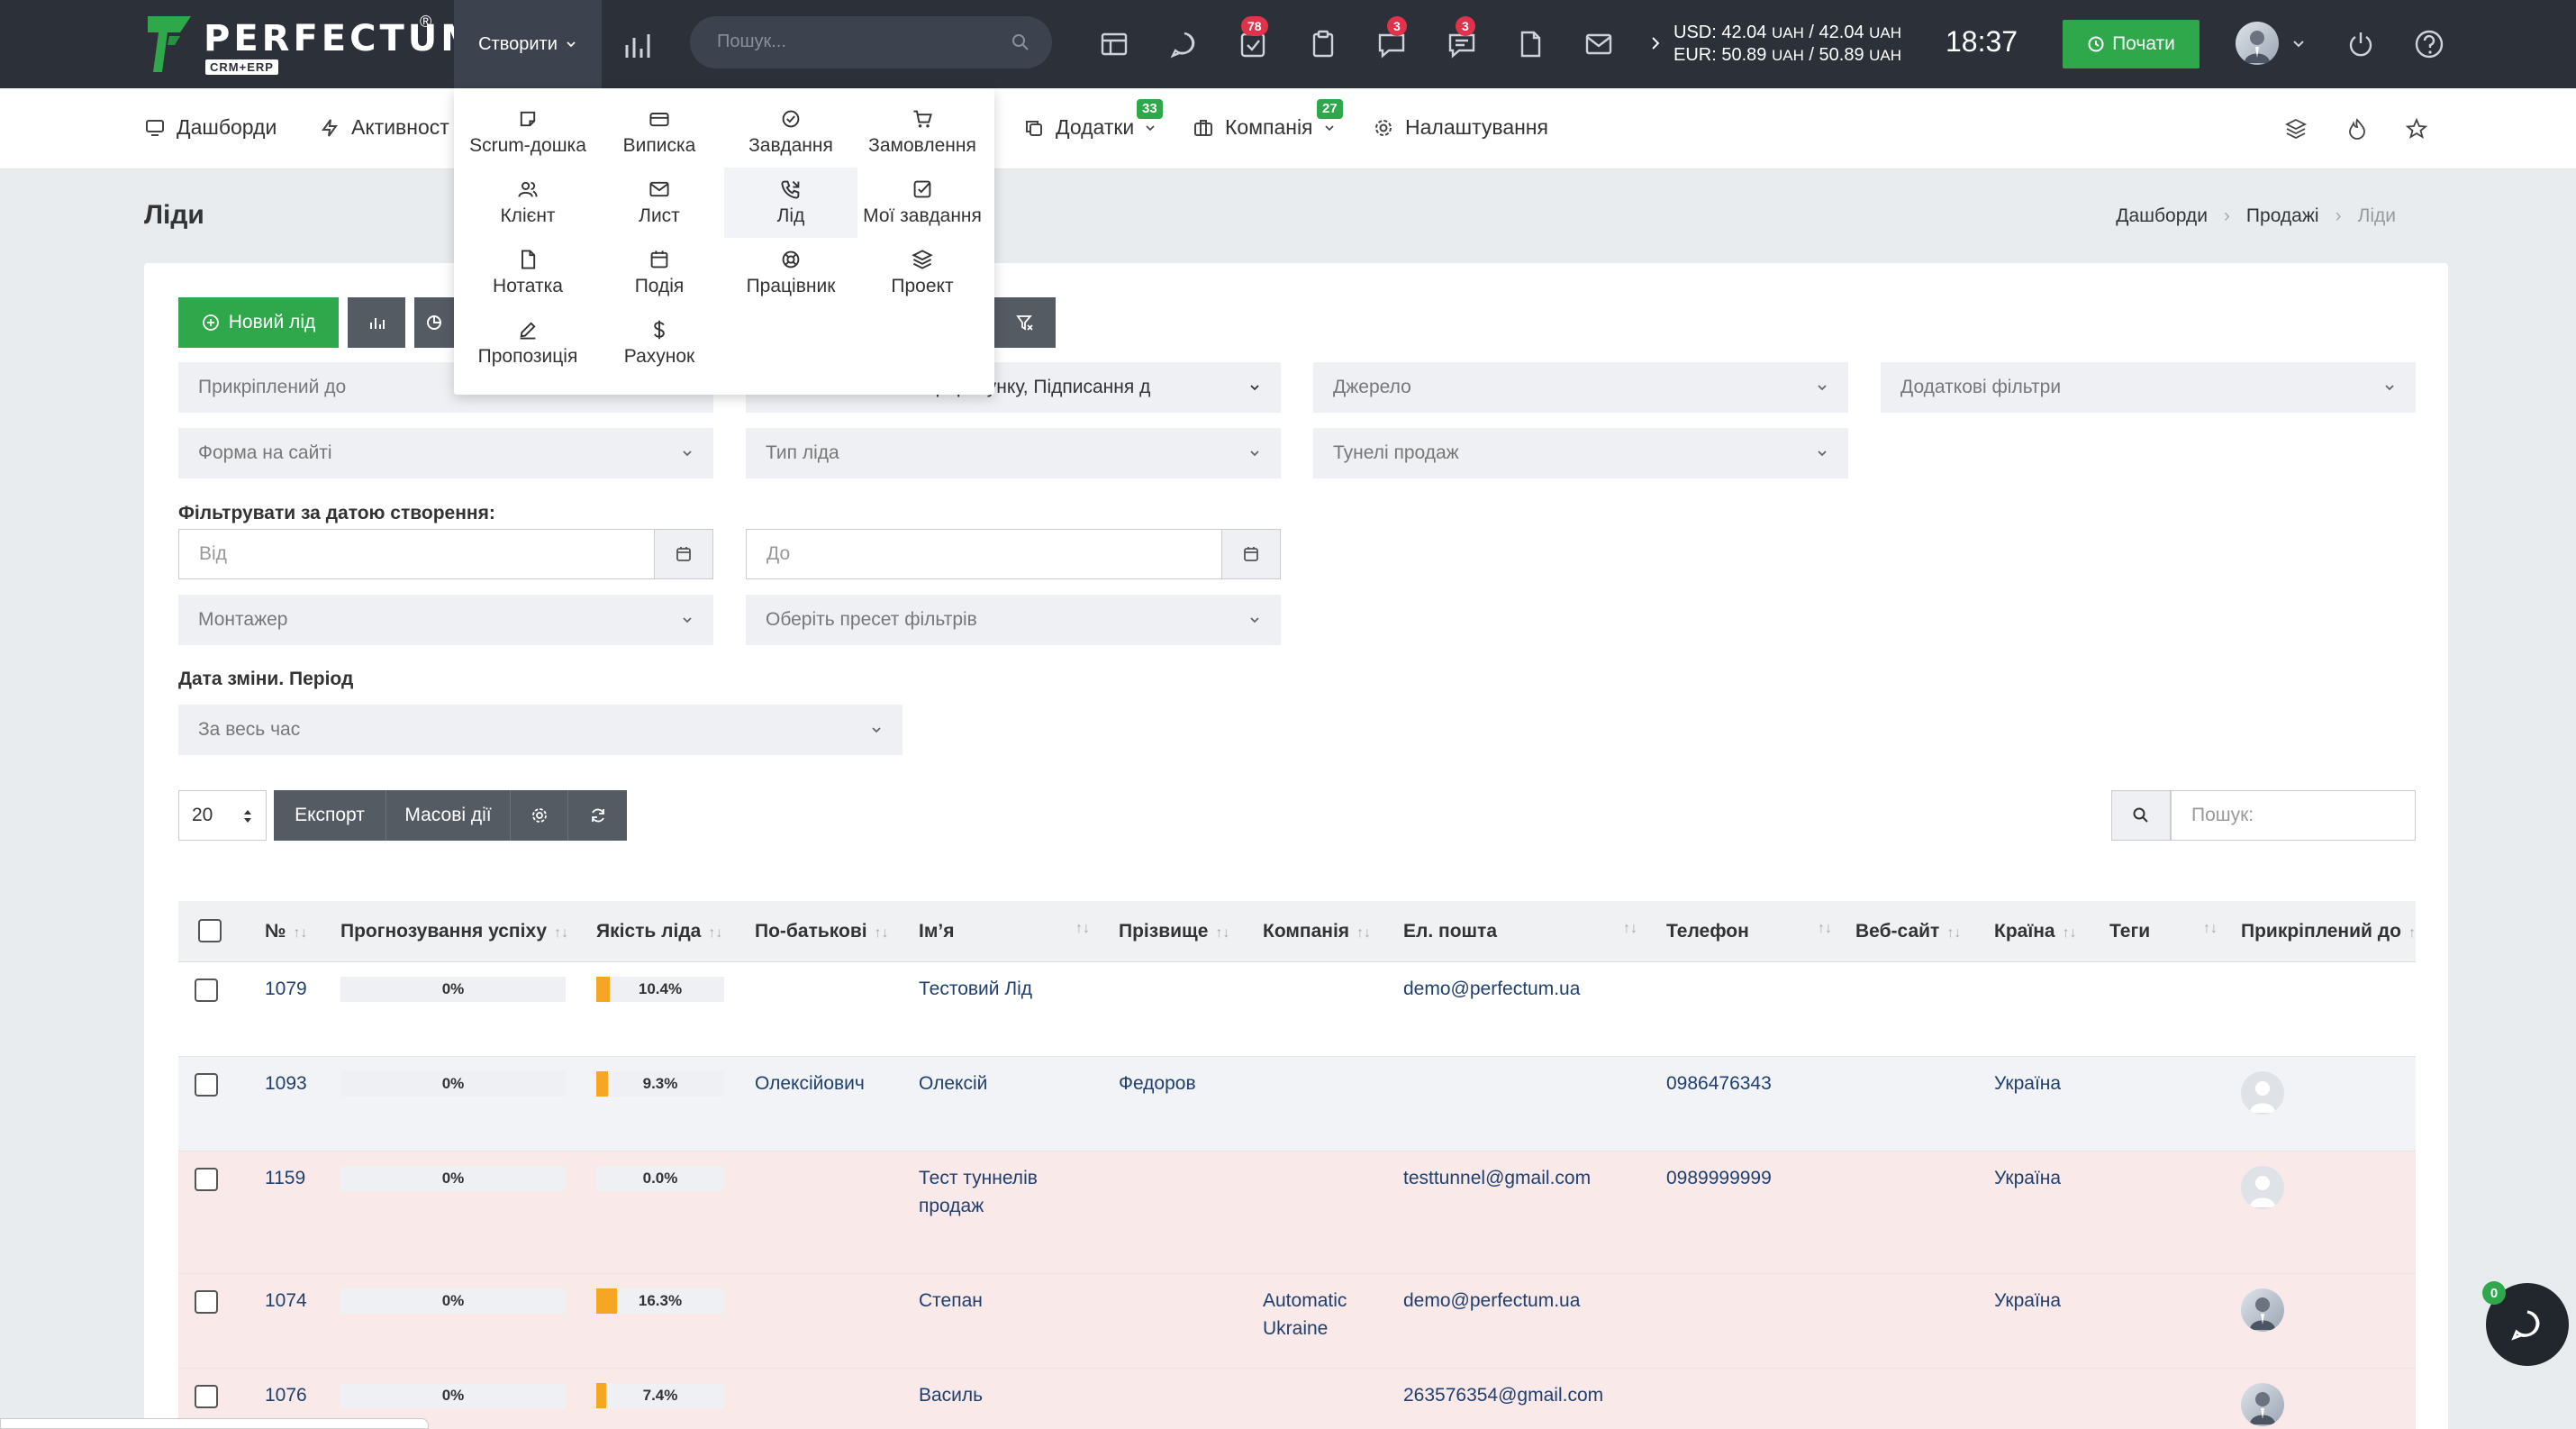 The height and width of the screenshot is (1429, 2576). Describe the element at coordinates (310, 44) in the screenshot. I see `brand-logo: PERFECTUM ® CRM+ERP` at that location.